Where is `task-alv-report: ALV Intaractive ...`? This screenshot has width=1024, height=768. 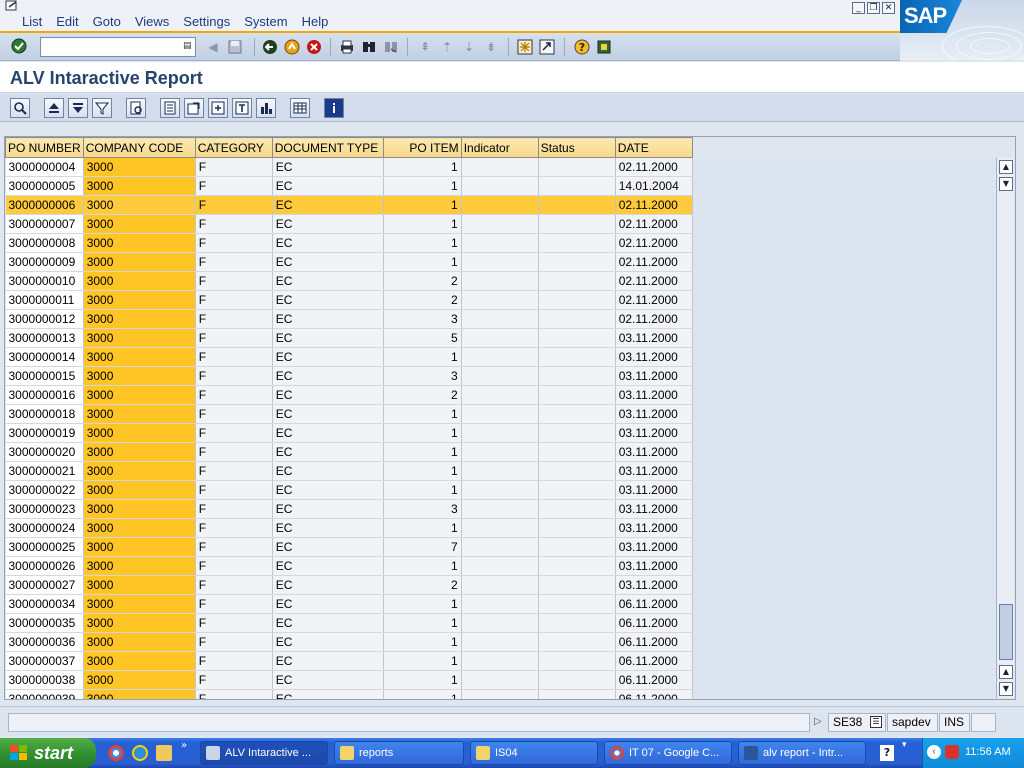 task-alv-report: ALV Intaractive ... is located at coordinates (264, 753).